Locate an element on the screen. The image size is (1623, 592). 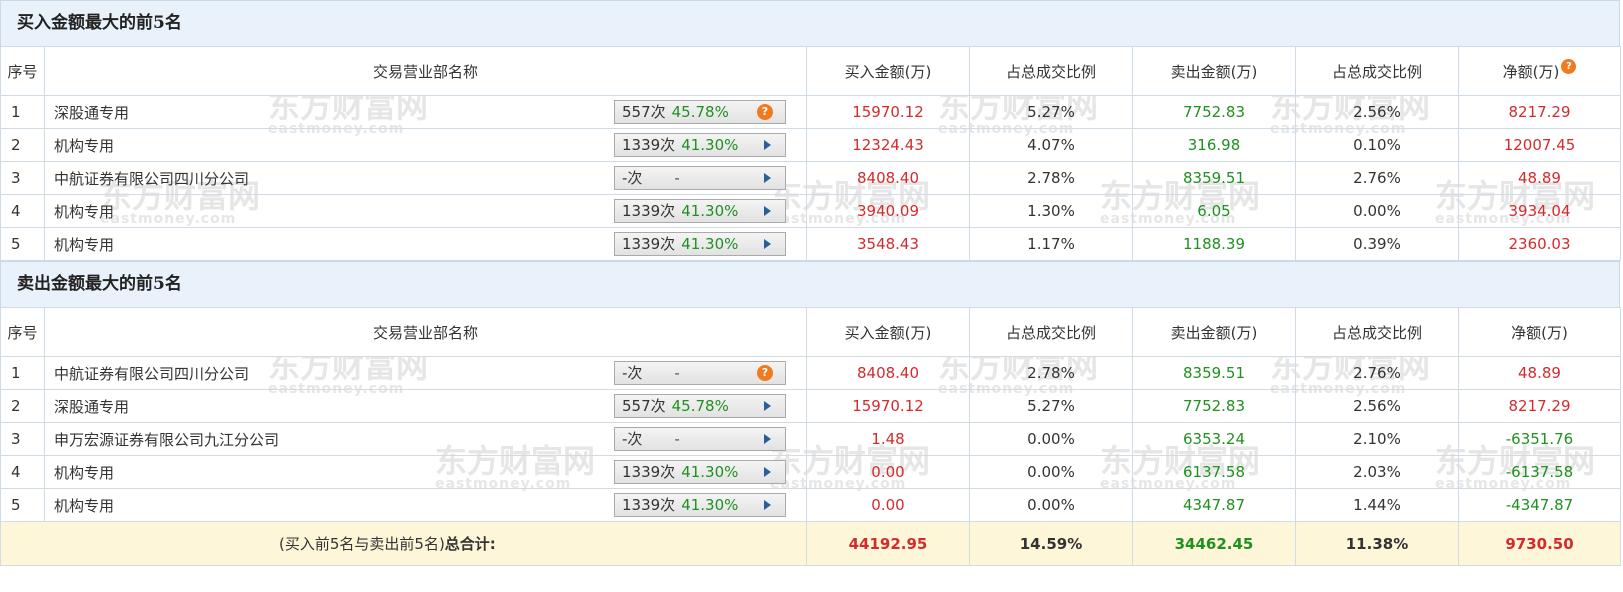
row-buy-ratio: 1.30% is located at coordinates (1051, 211).